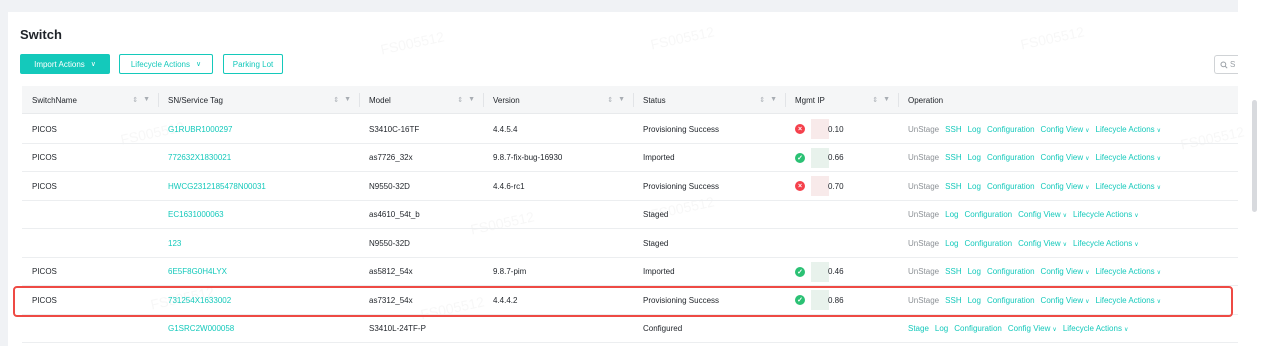 The height and width of the screenshot is (346, 1264). Describe the element at coordinates (836, 157) in the screenshot. I see `mgmt-ip-text: 0.66` at that location.